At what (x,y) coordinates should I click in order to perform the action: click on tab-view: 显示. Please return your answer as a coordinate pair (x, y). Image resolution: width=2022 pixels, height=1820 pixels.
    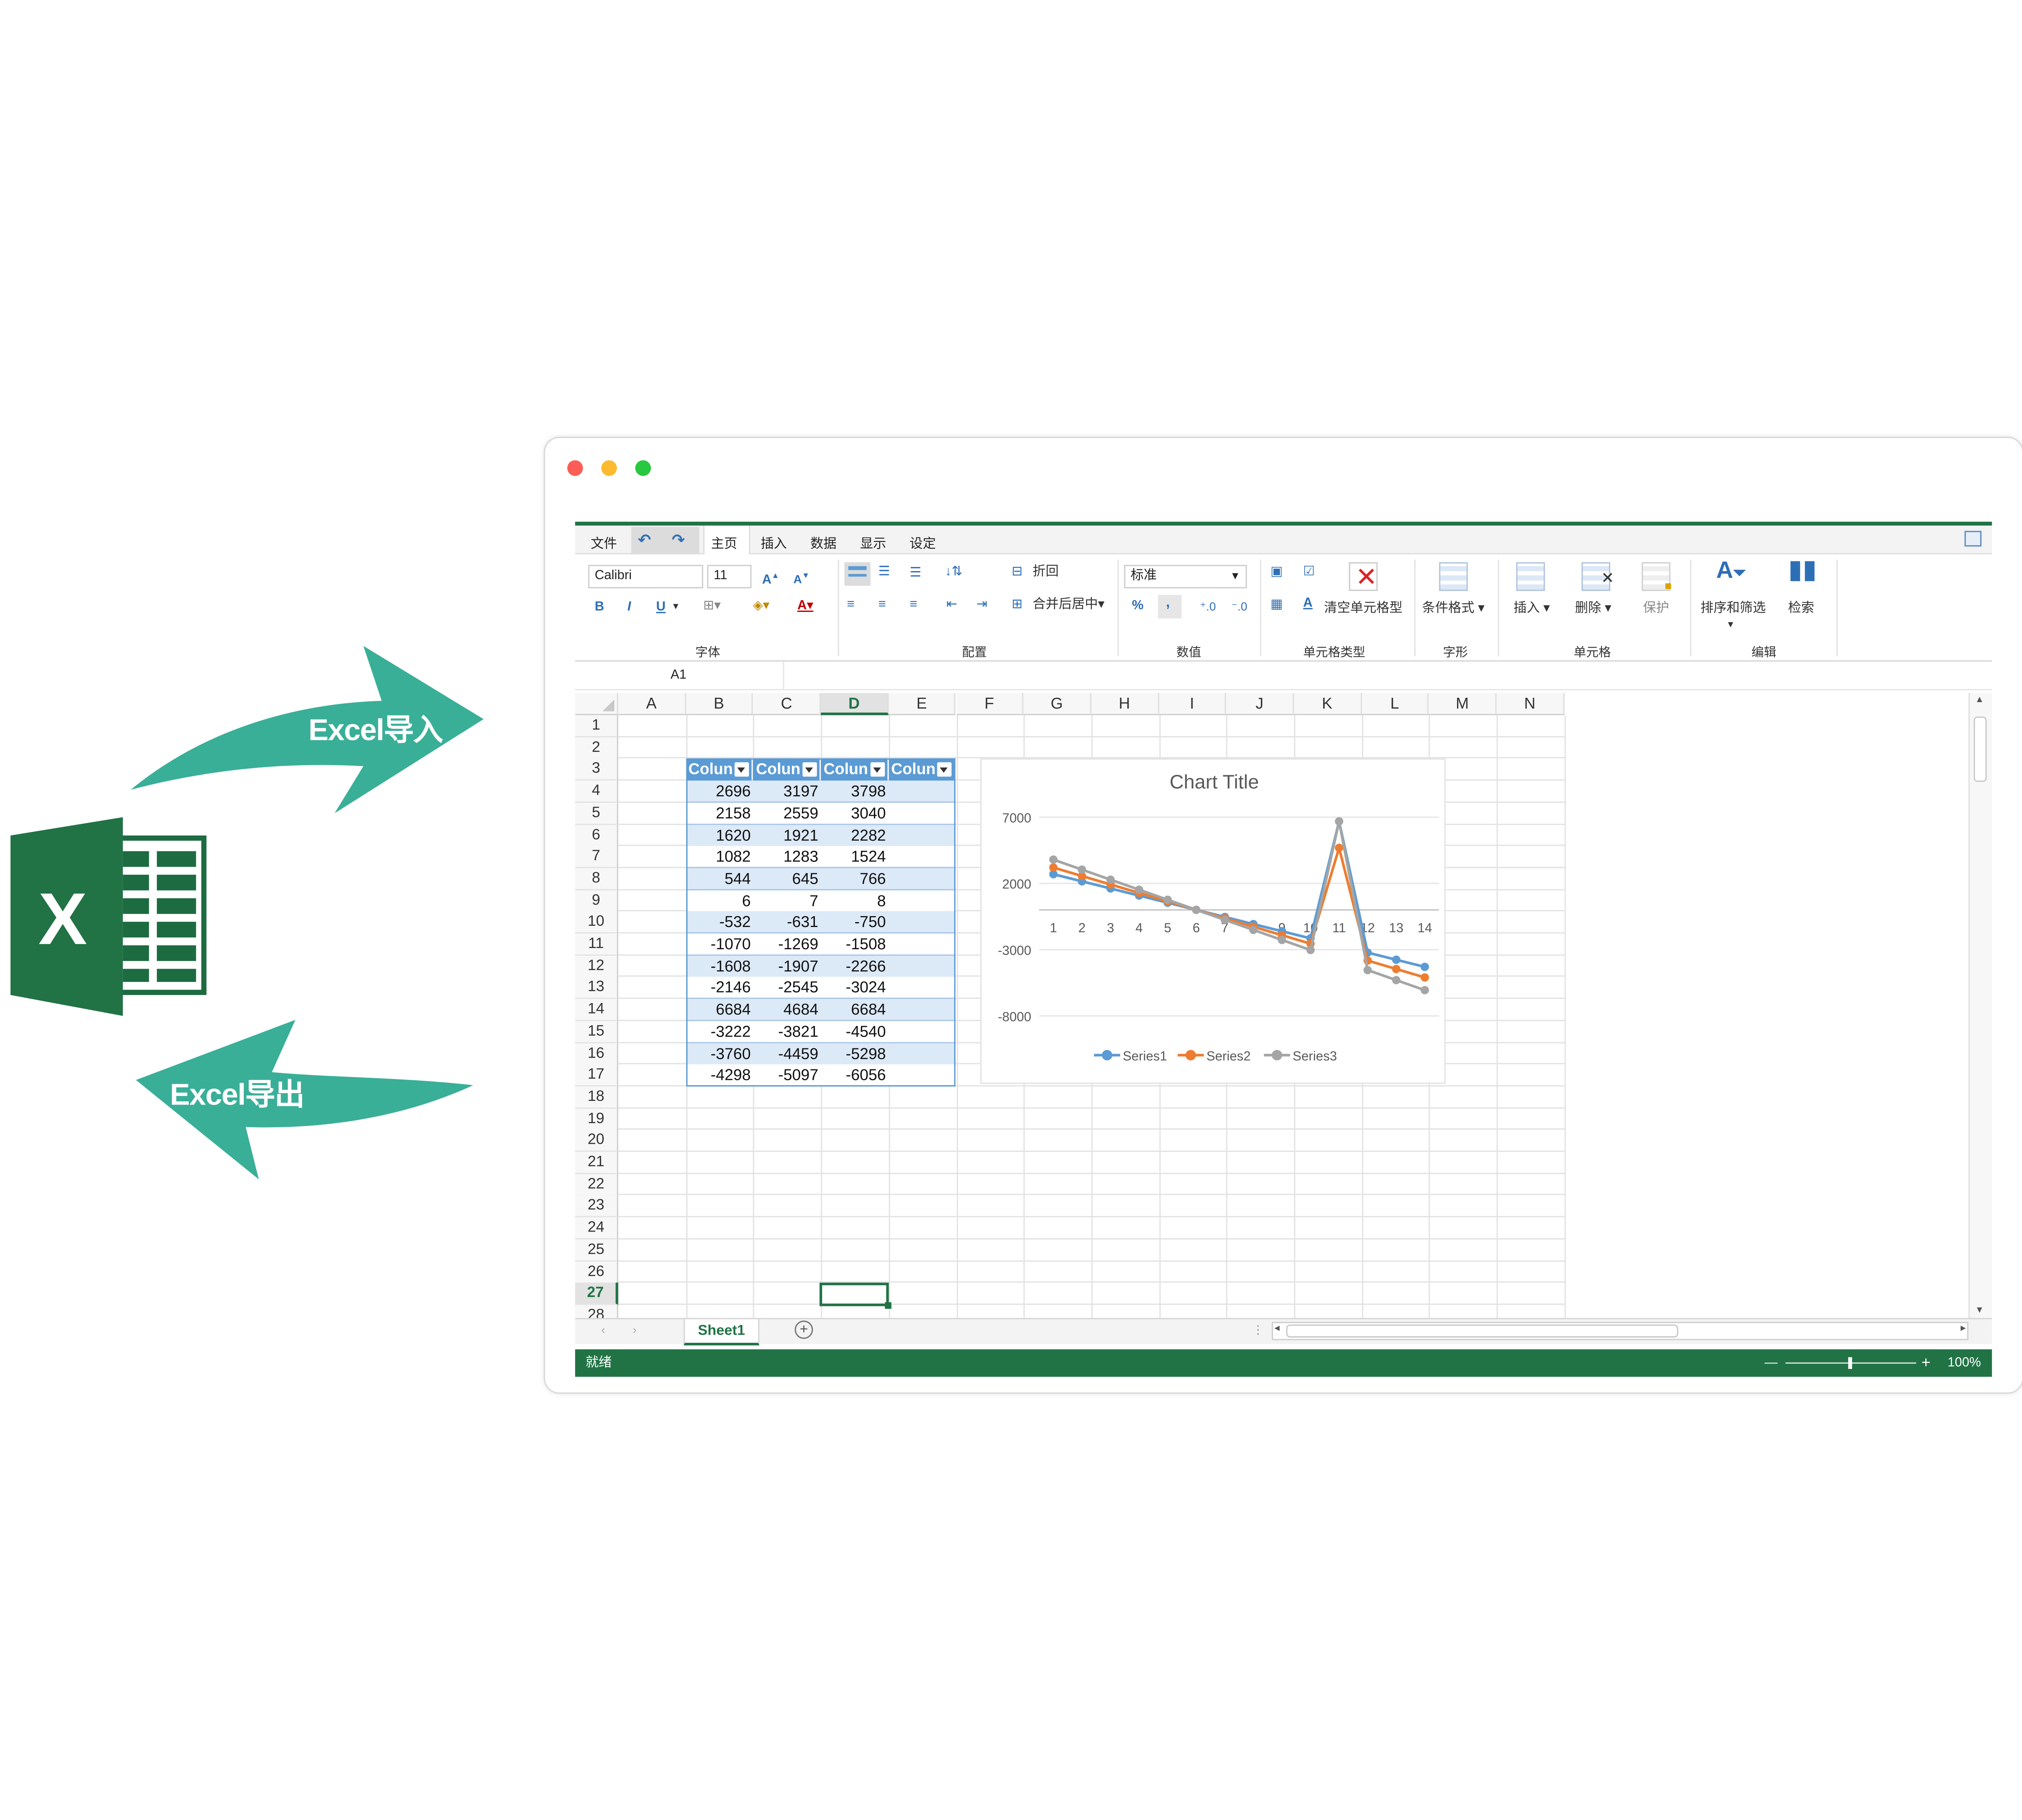
    Looking at the image, I should click on (873, 542).